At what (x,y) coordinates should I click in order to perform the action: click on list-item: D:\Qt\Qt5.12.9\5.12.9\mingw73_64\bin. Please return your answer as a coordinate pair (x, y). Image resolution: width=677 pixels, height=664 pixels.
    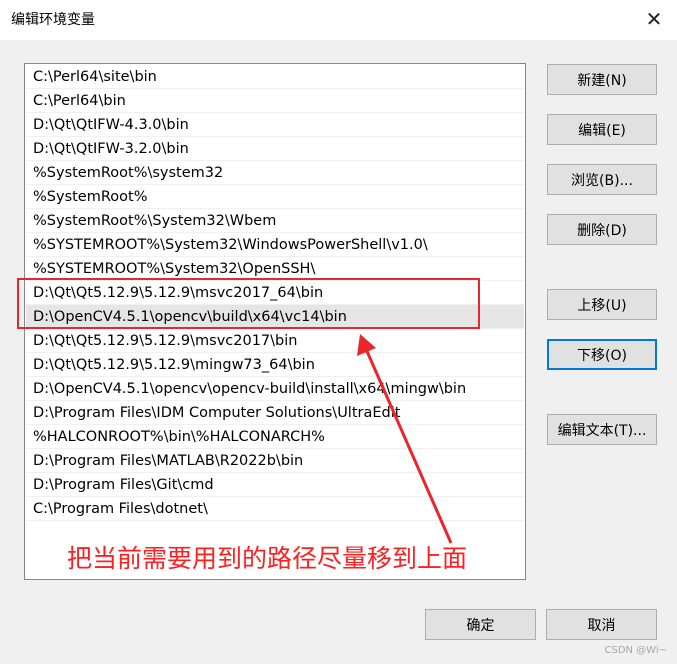
    Looking at the image, I should click on (275, 365).